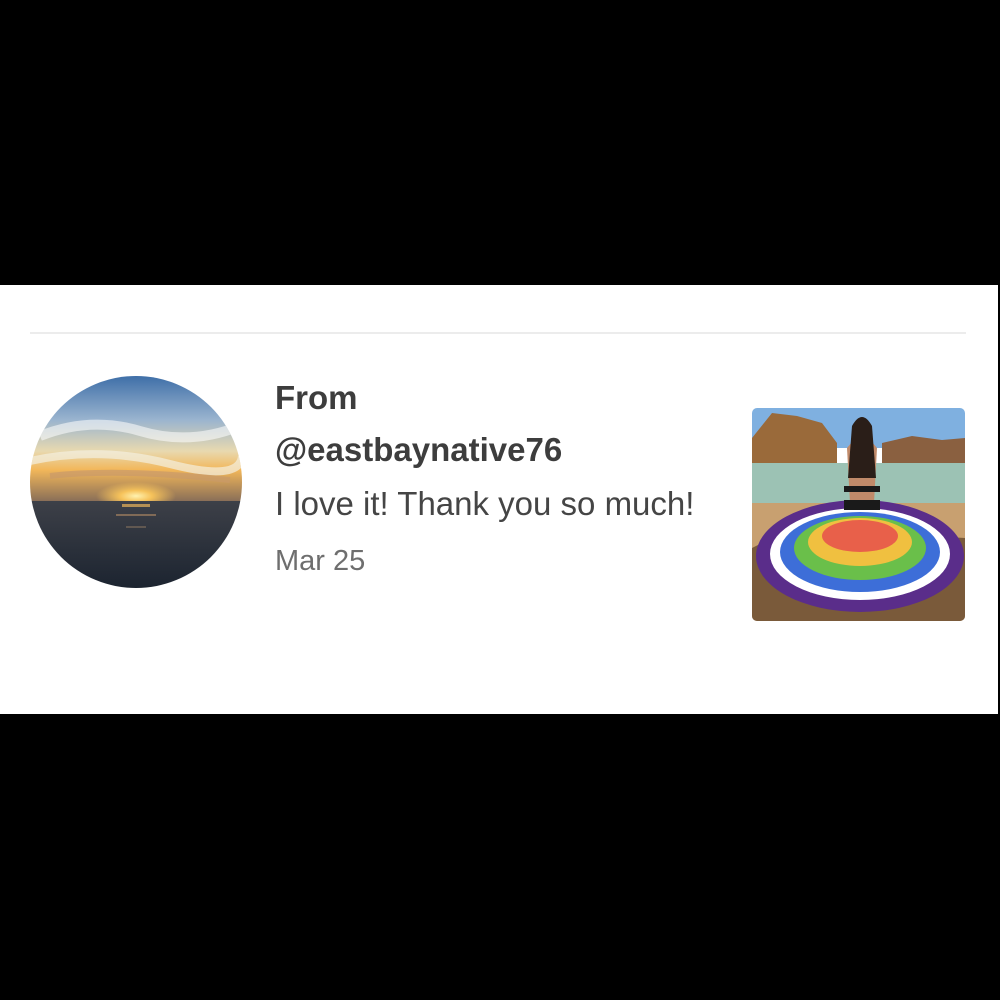 This screenshot has width=1000, height=1000. What do you see at coordinates (316, 397) in the screenshot?
I see `from-label: From` at bounding box center [316, 397].